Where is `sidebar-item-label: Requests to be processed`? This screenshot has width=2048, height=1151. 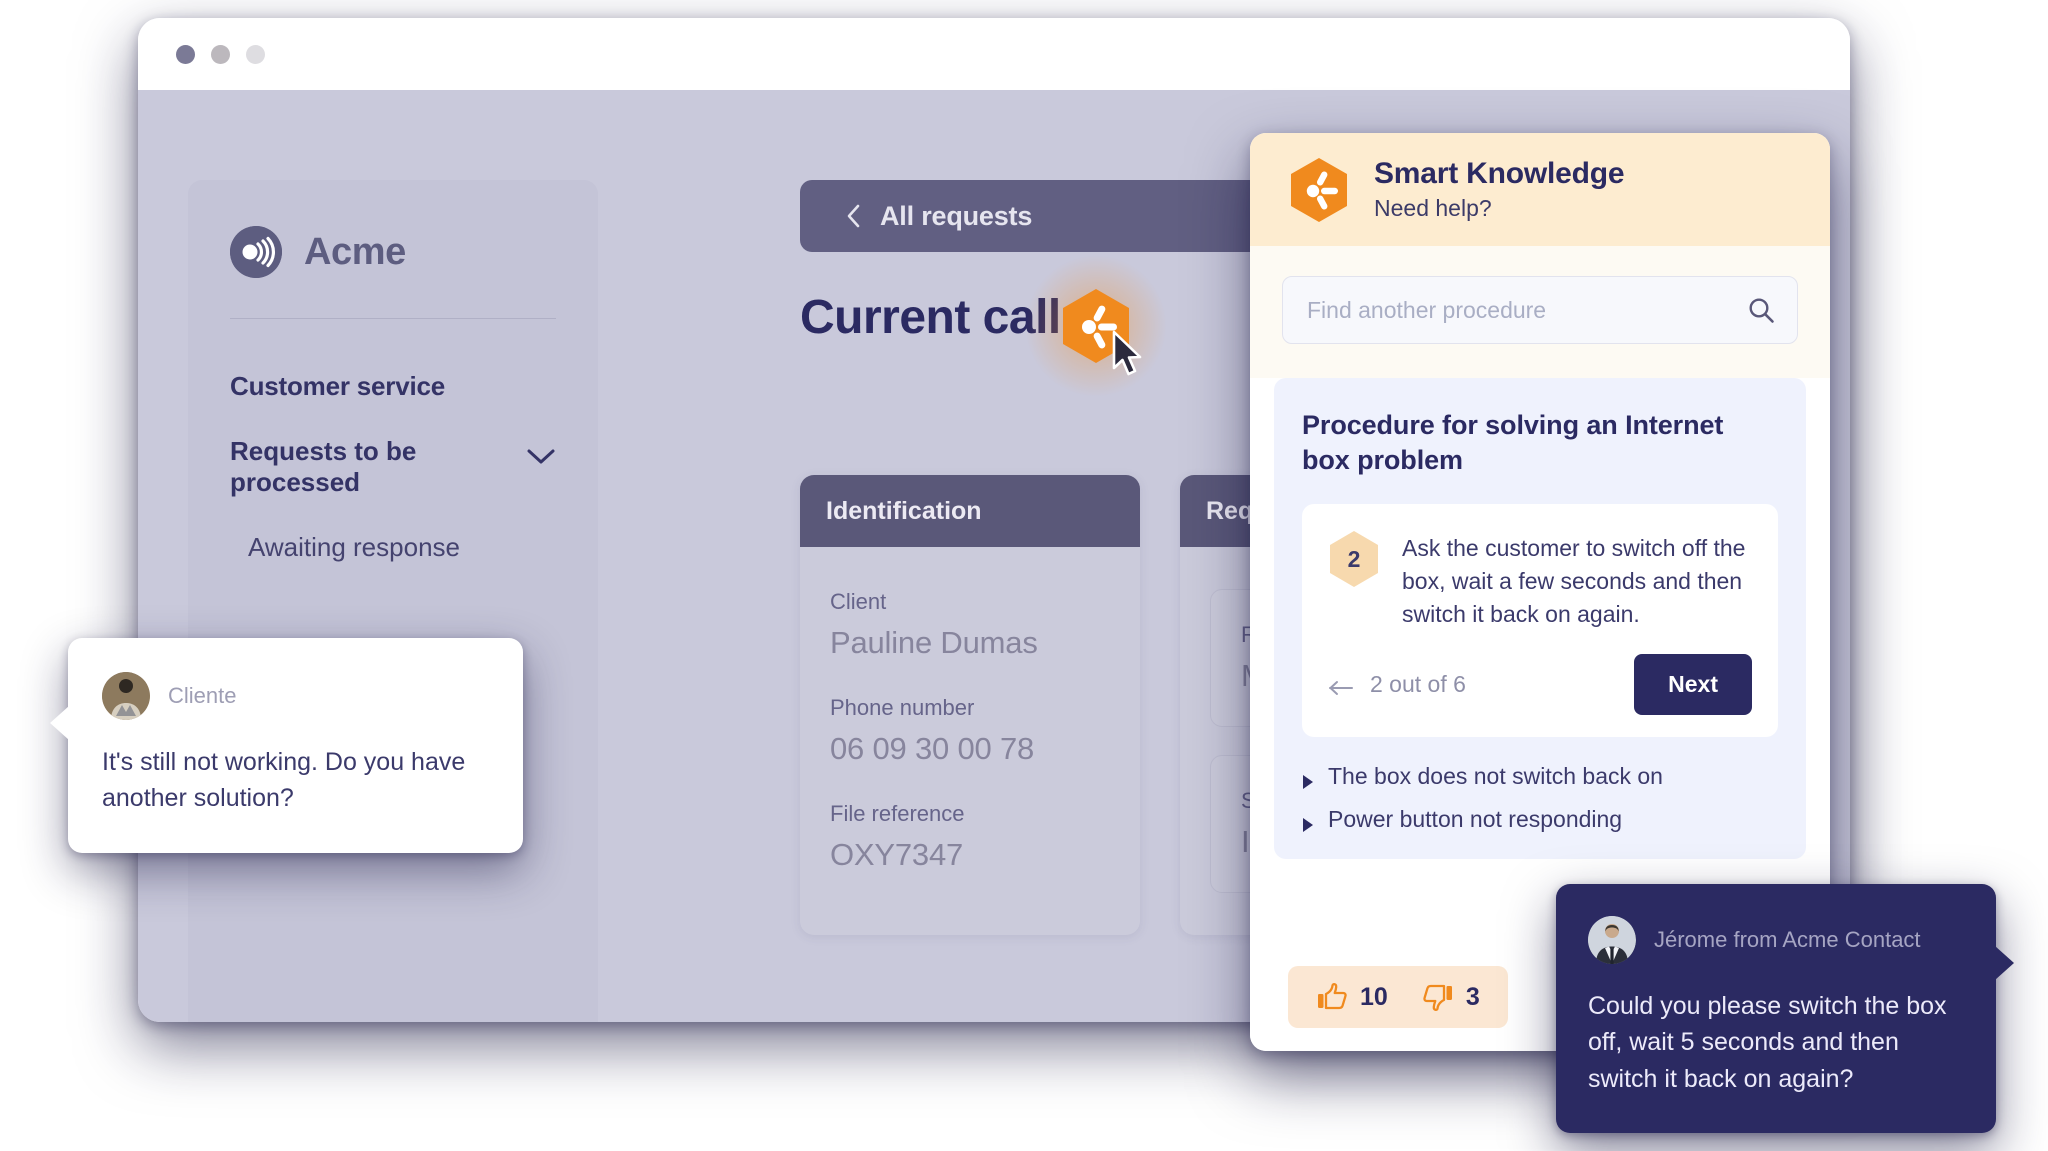
sidebar-item-label: Requests to be processed is located at coordinates (323, 467).